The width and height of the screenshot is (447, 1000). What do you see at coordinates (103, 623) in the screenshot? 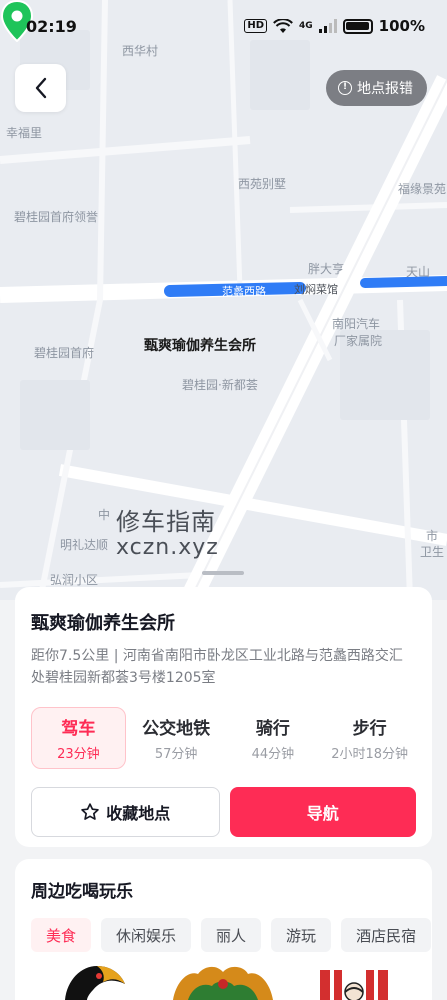
I see `place-title: 甄爽瑜伽养生会所` at bounding box center [103, 623].